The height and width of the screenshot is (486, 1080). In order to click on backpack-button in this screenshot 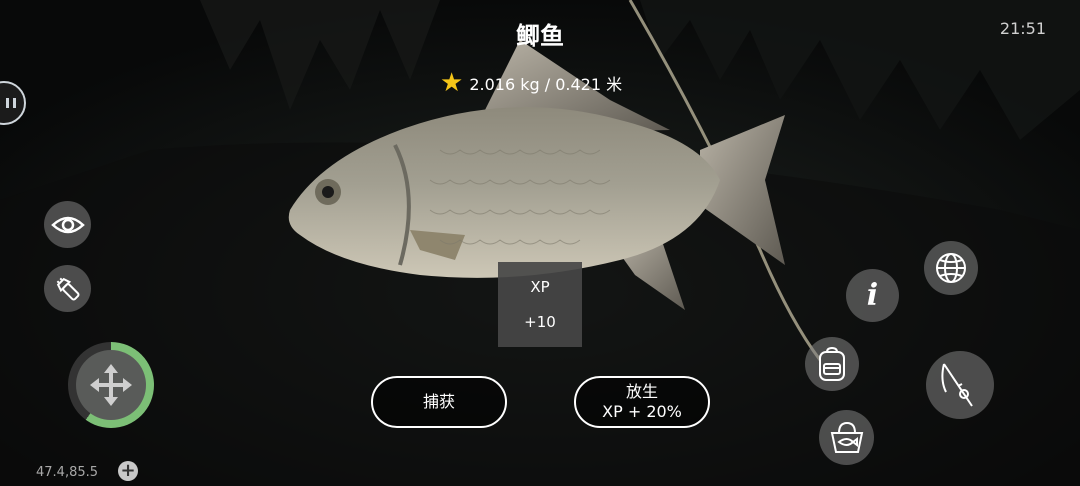, I will do `click(832, 364)`.